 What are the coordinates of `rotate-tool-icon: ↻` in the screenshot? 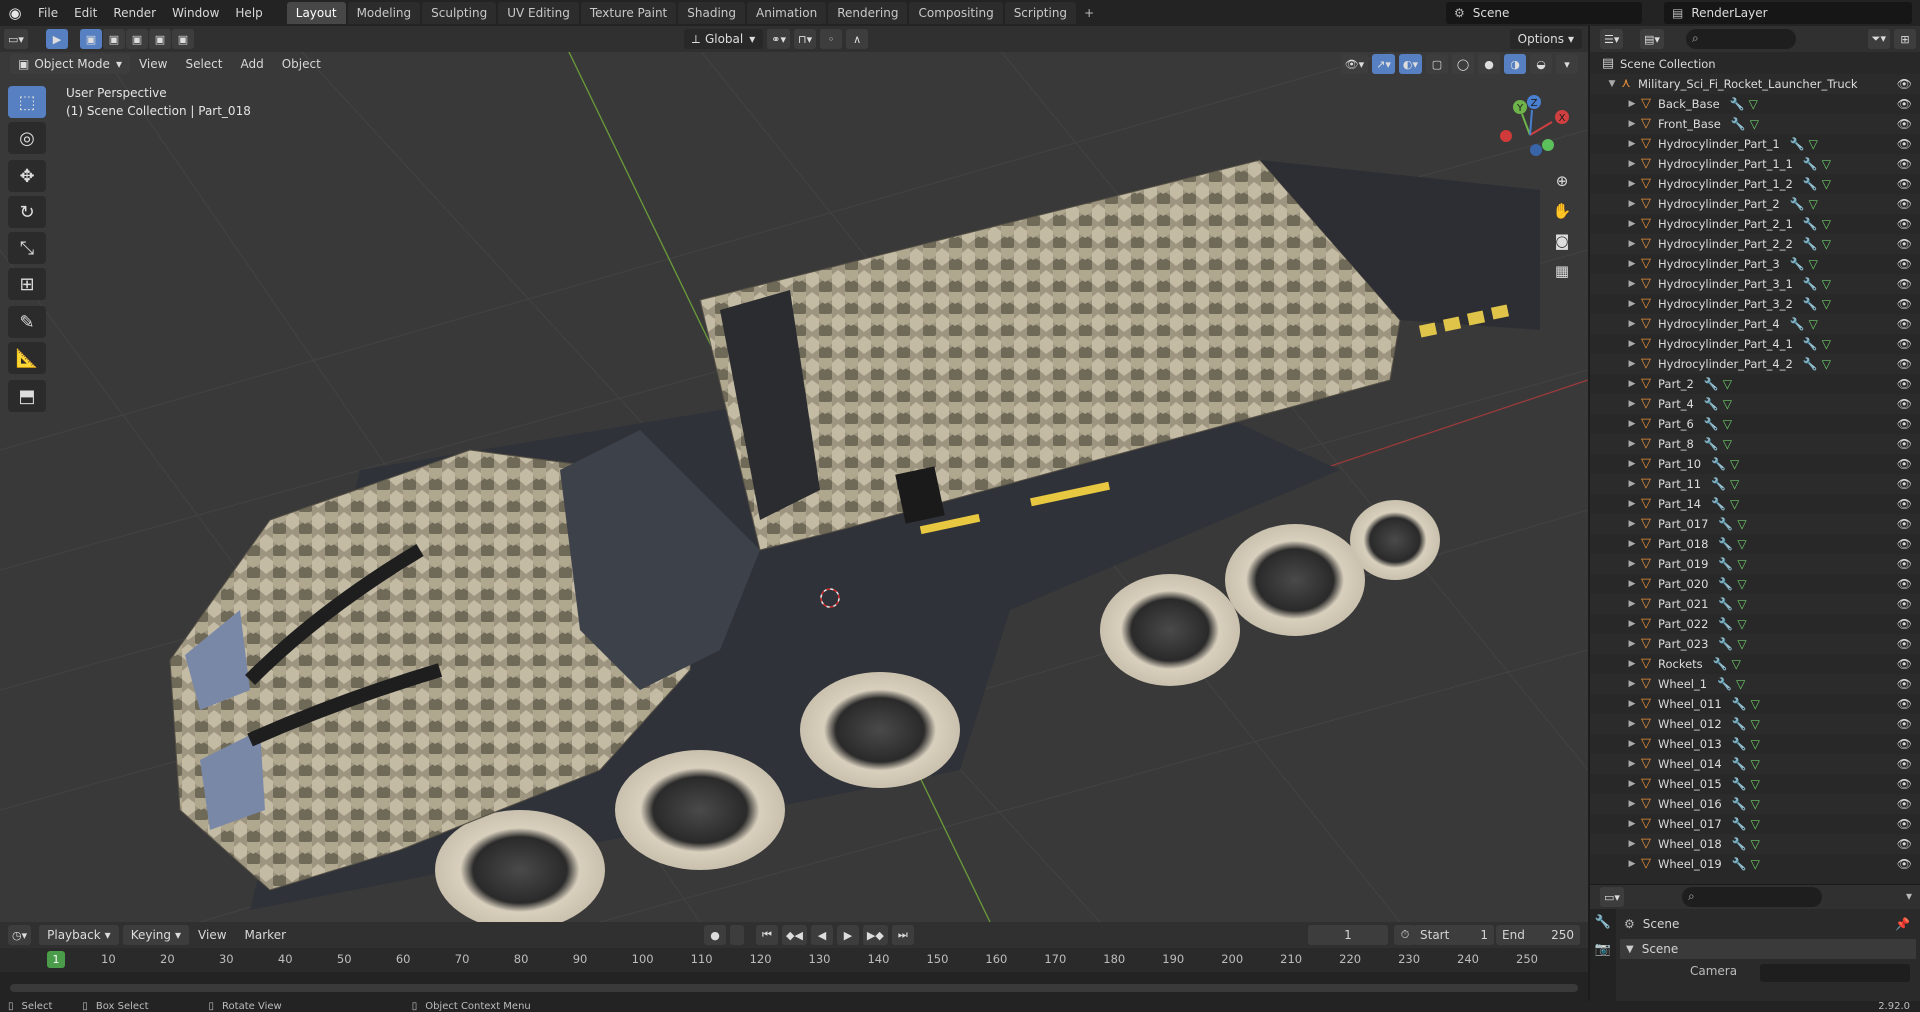 It's located at (27, 212).